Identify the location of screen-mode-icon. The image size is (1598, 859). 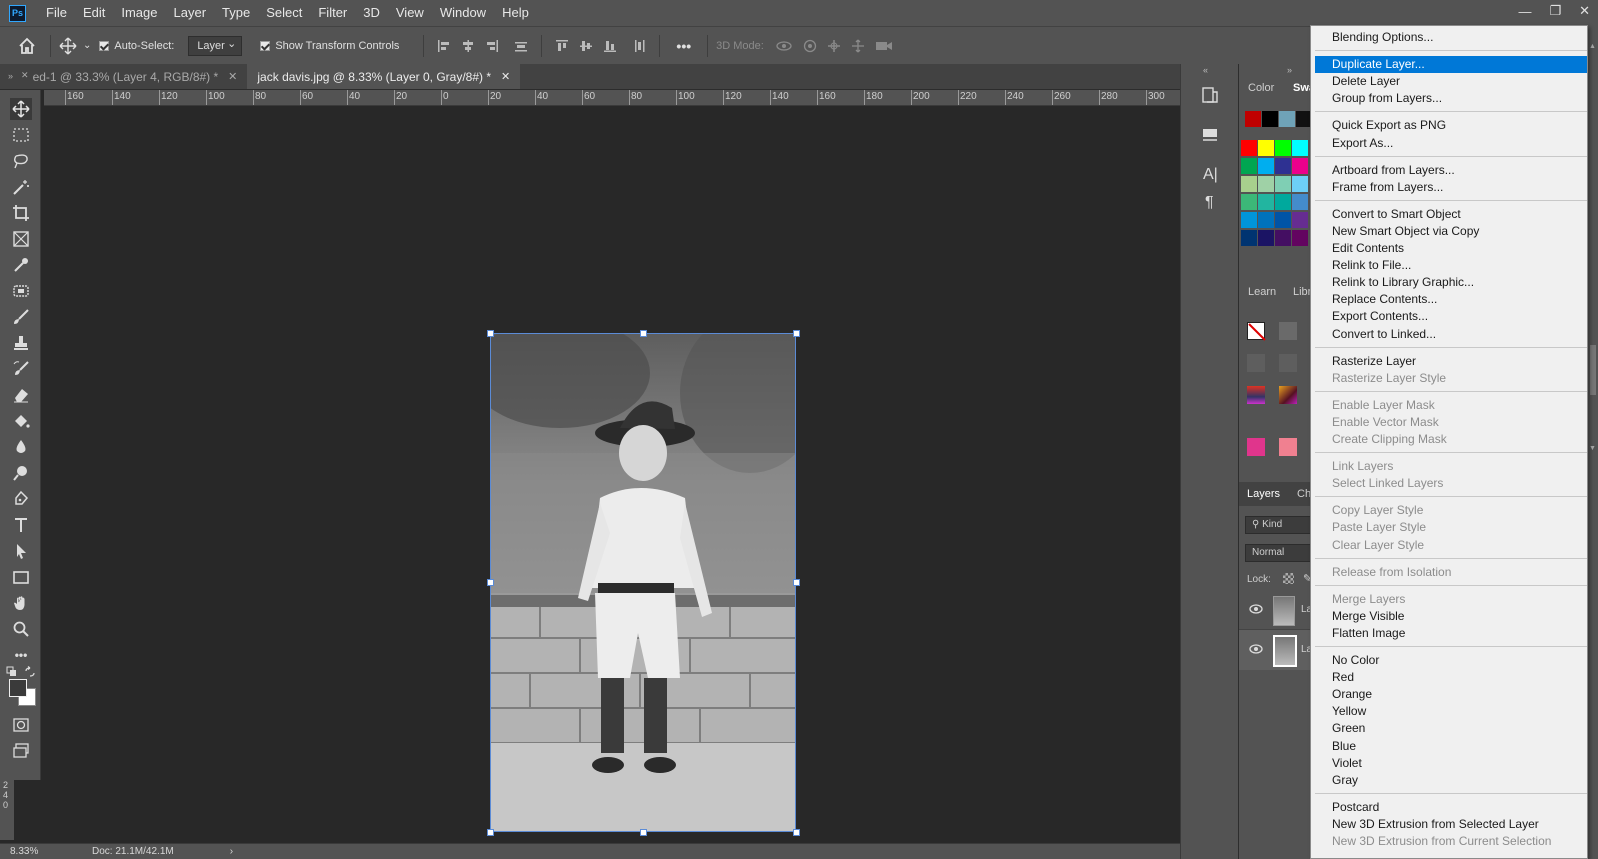
(21, 751).